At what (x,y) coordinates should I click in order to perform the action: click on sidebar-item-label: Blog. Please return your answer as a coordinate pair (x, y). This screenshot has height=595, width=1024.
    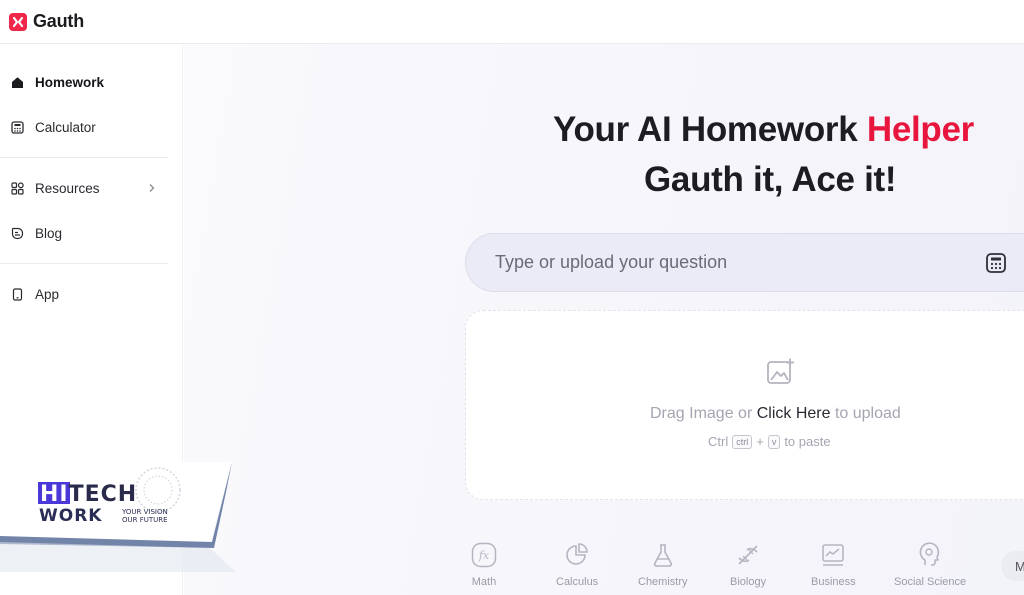
    Looking at the image, I should click on (49, 233).